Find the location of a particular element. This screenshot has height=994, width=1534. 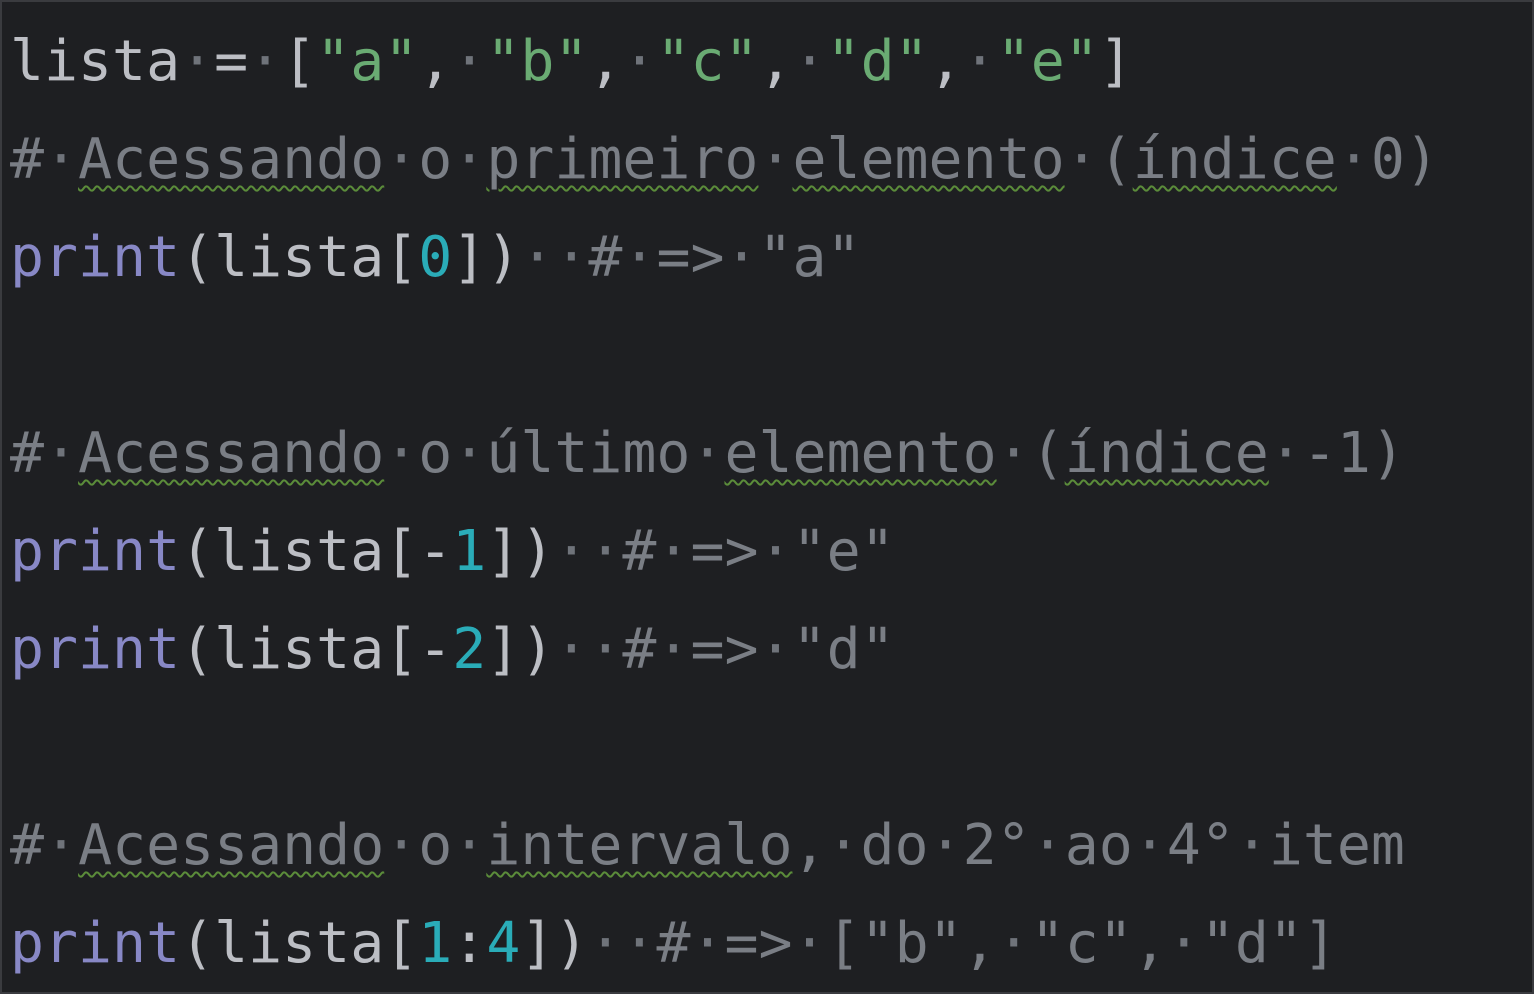

string-literal: "c" is located at coordinates (707, 61).